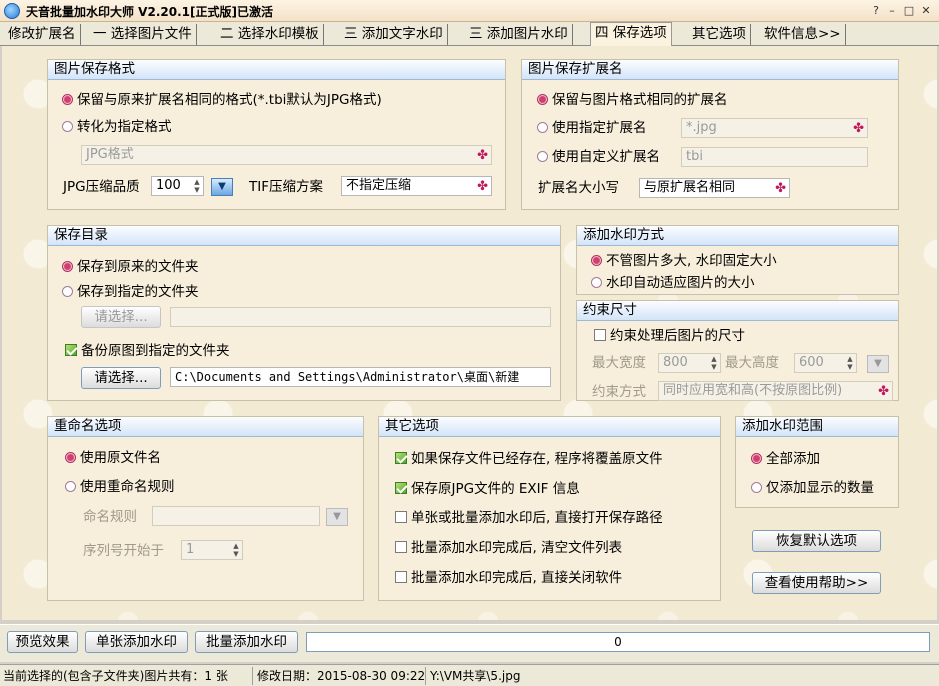 This screenshot has width=939, height=686. What do you see at coordinates (640, 100) in the screenshot?
I see `ext-keep-label: 保留与图片格式相同的扩展名` at bounding box center [640, 100].